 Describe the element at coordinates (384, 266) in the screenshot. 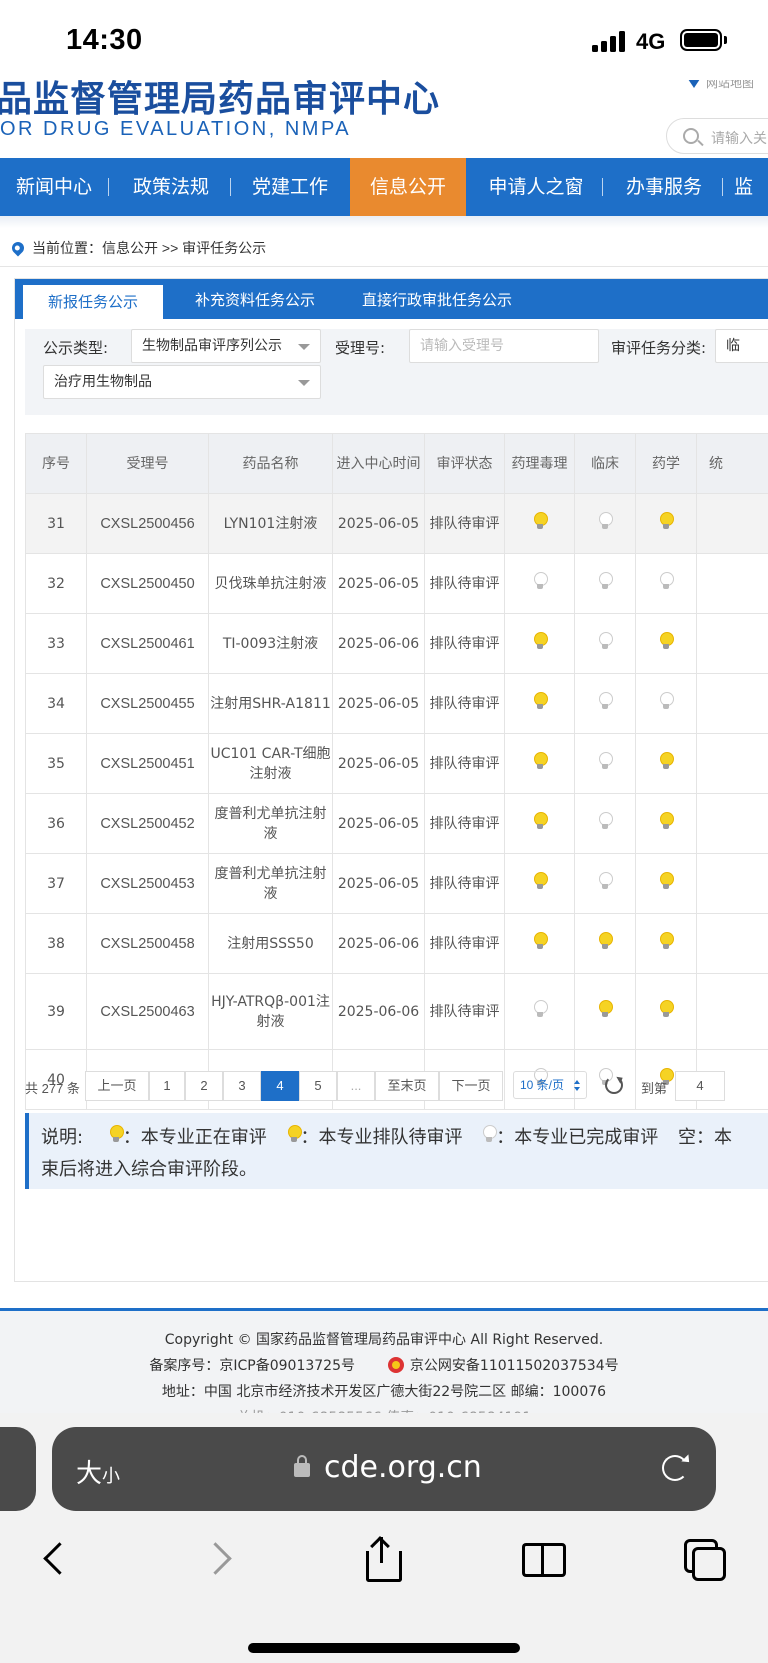

I see `breadcrumb-divider` at that location.